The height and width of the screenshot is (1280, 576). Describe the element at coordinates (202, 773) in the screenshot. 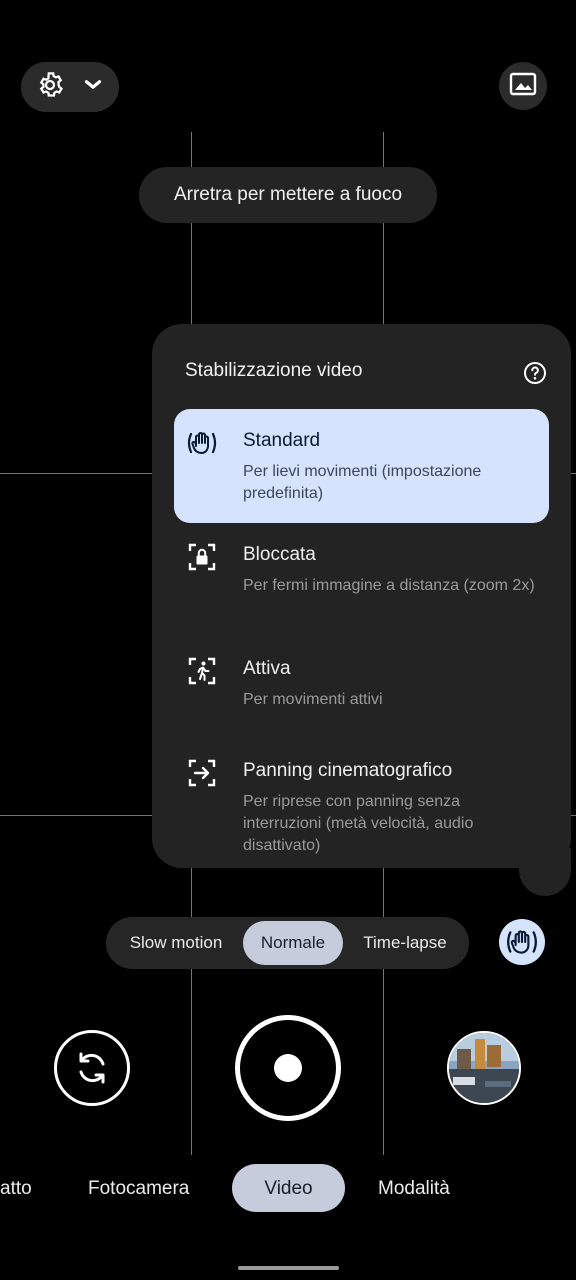

I see `cinematic-pan-icon` at that location.